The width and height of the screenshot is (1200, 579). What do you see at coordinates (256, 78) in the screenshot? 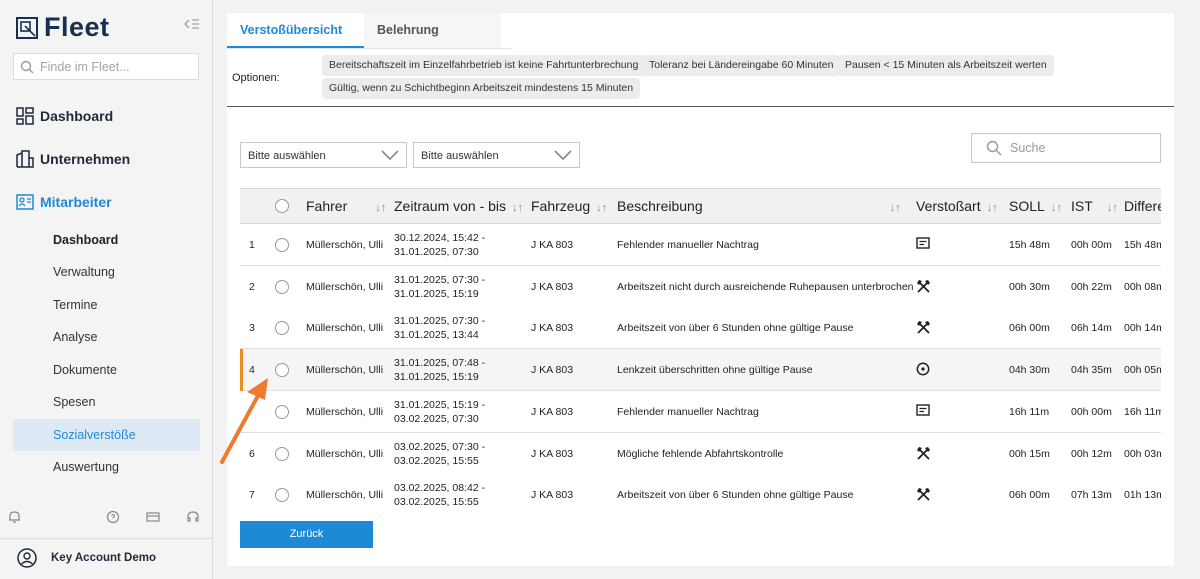
I see `options-label: Optionen:` at bounding box center [256, 78].